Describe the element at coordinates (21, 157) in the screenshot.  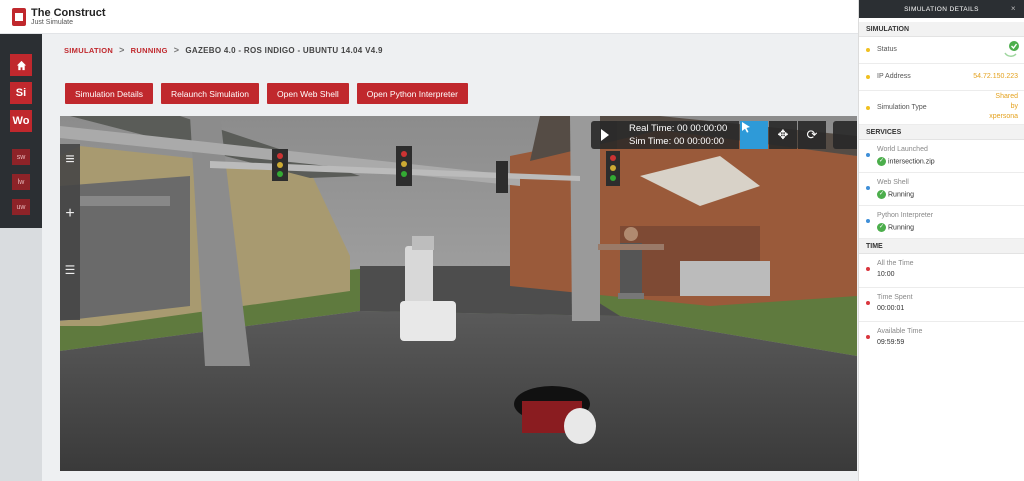
I see `sidebar-item-sw: sw` at that location.